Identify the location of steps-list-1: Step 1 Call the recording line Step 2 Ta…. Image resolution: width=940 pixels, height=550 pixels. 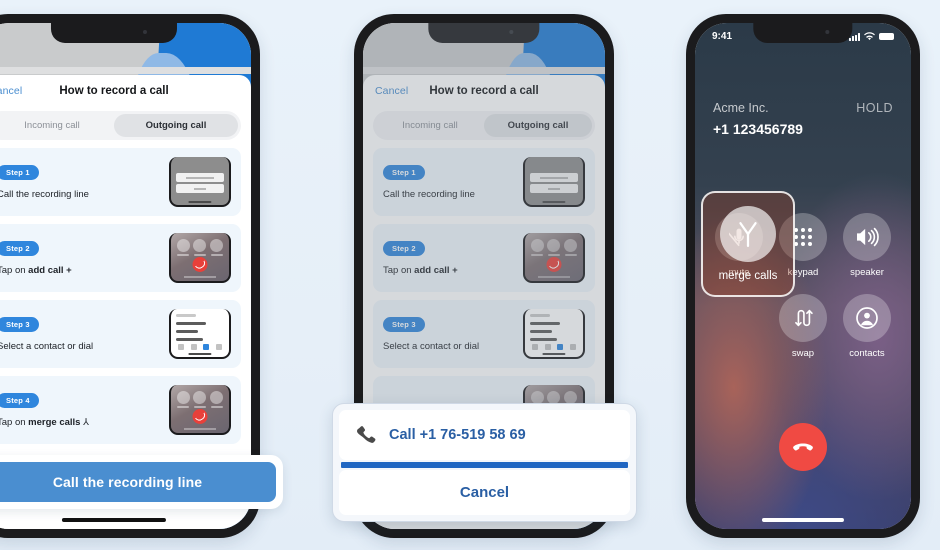
(125, 296).